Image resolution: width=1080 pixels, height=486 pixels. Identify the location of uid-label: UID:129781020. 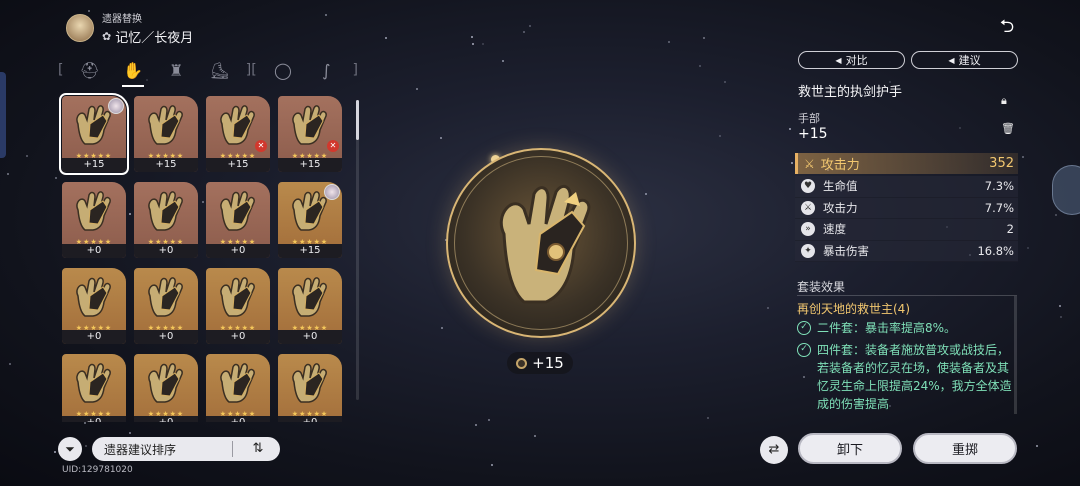
(97, 470).